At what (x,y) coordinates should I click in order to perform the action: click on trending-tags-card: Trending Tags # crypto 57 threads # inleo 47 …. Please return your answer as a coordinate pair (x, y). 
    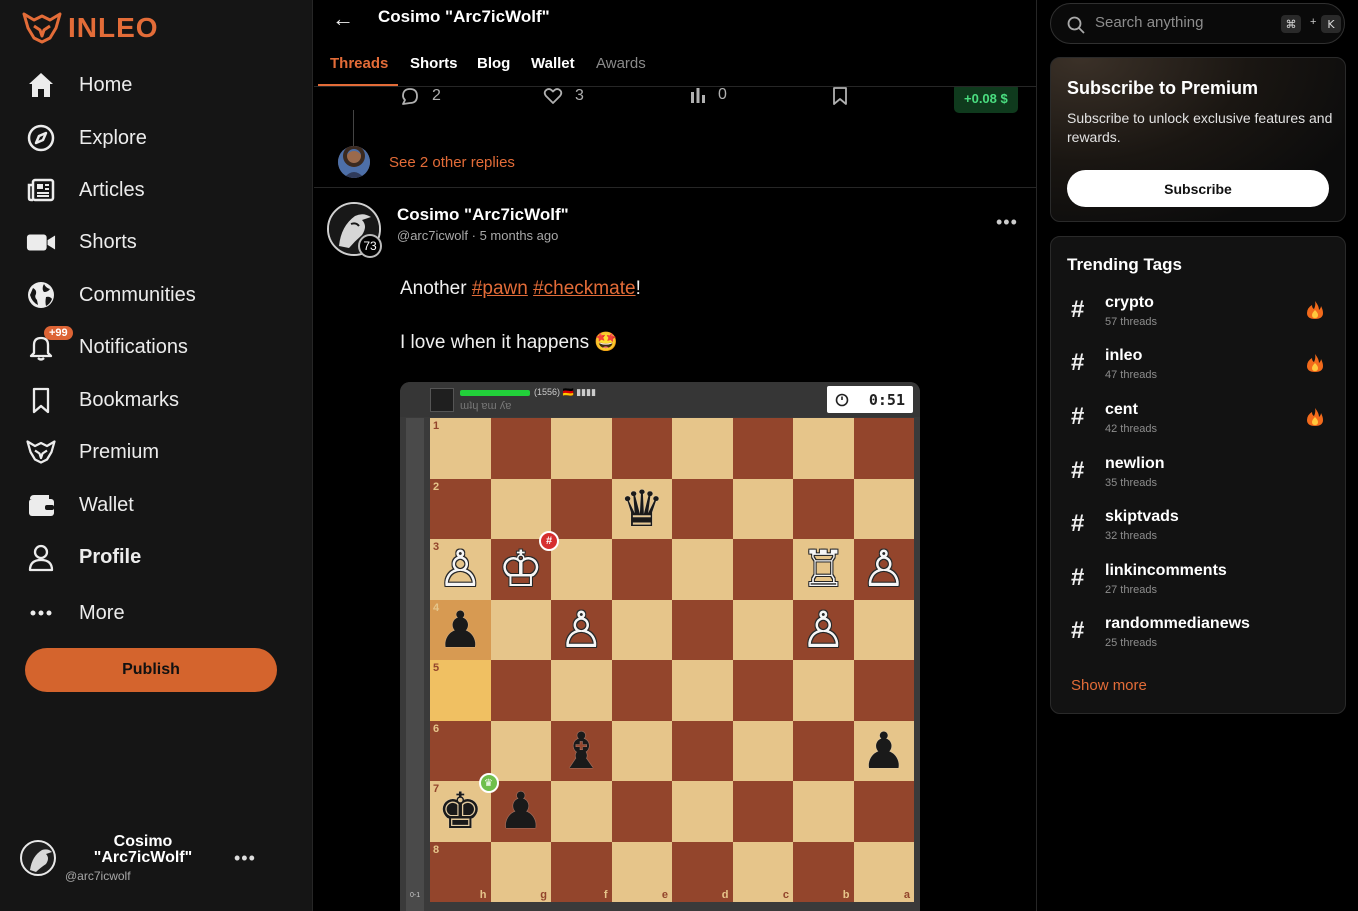
    Looking at the image, I should click on (1198, 475).